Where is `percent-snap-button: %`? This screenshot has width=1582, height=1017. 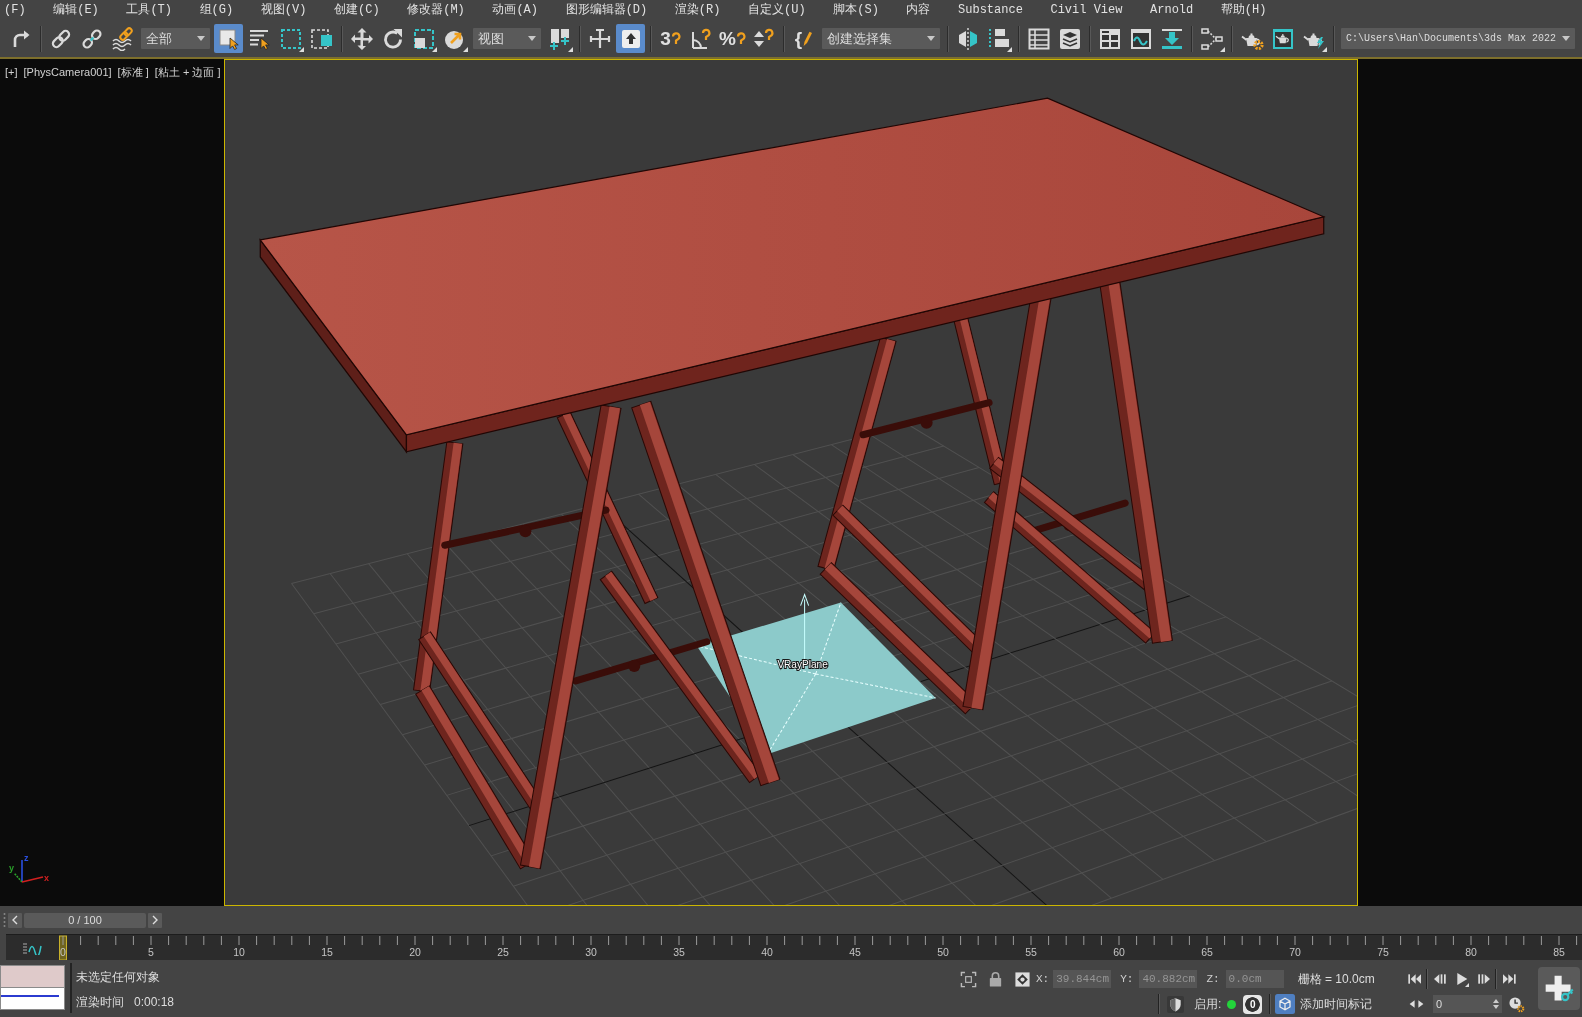 percent-snap-button: % is located at coordinates (732, 38).